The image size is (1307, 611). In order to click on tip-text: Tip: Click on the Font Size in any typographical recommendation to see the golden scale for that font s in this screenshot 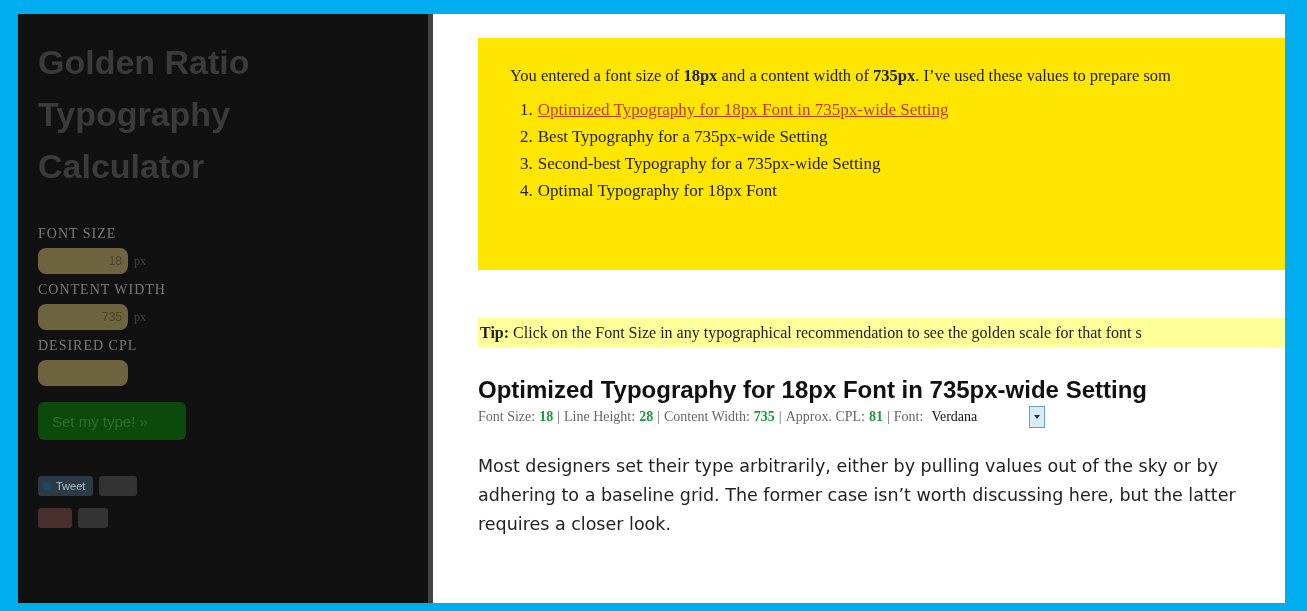, I will do `click(881, 333)`.